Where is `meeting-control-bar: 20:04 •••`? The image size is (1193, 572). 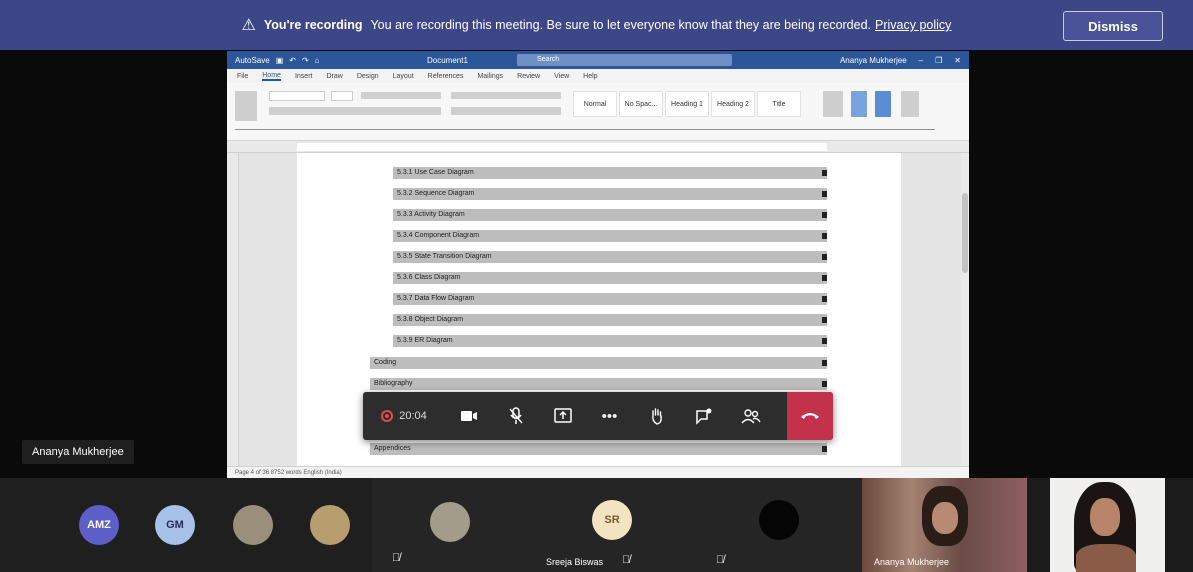
meeting-control-bar: 20:04 ••• is located at coordinates (598, 416).